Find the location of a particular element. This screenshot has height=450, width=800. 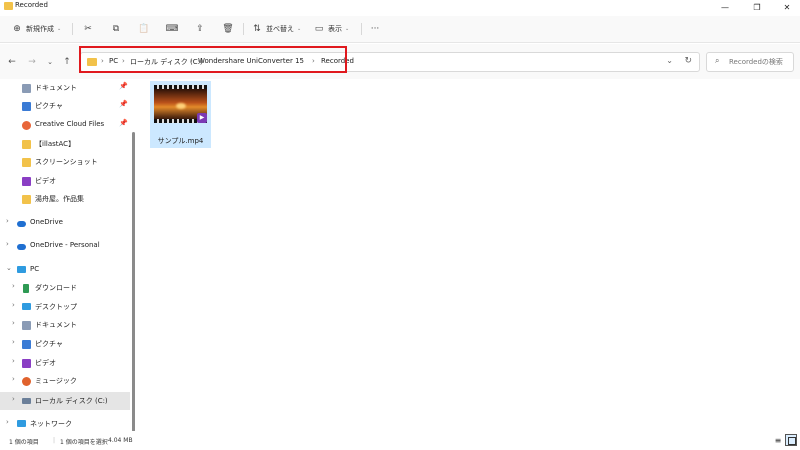

sidebar-item-downloads: › ダウンロード is located at coordinates (65, 288).